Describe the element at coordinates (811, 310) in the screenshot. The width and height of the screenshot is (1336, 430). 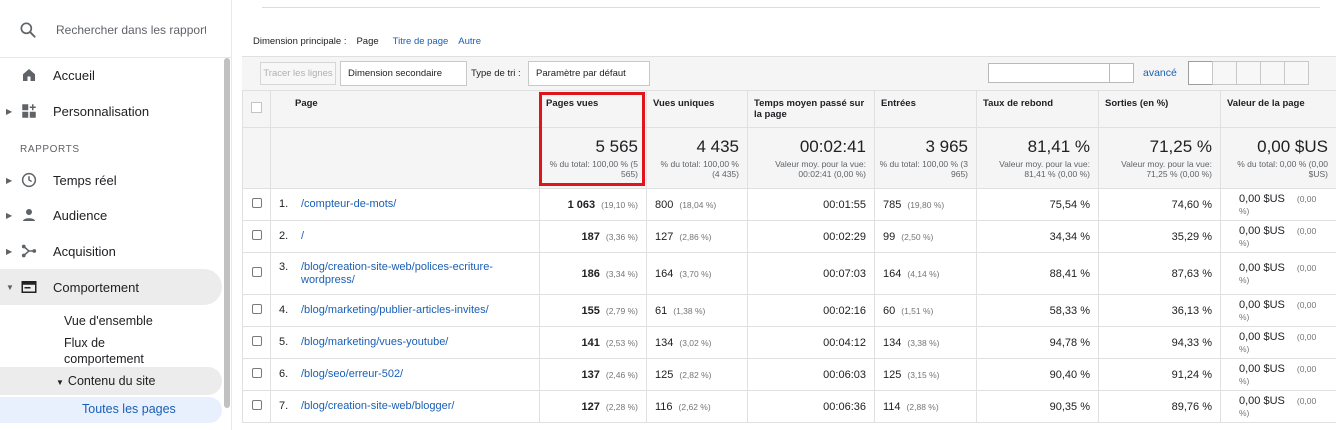
I see `row-avg-time: 00:02:16` at that location.